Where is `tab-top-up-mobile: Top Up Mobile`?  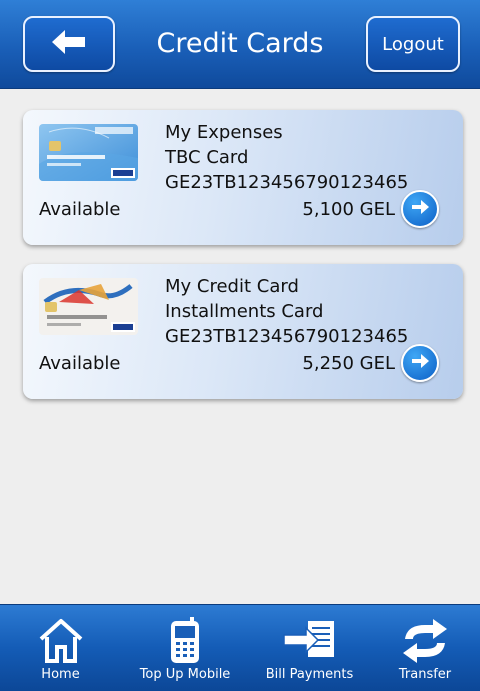
tab-top-up-mobile: Top Up Mobile is located at coordinates (185, 648).